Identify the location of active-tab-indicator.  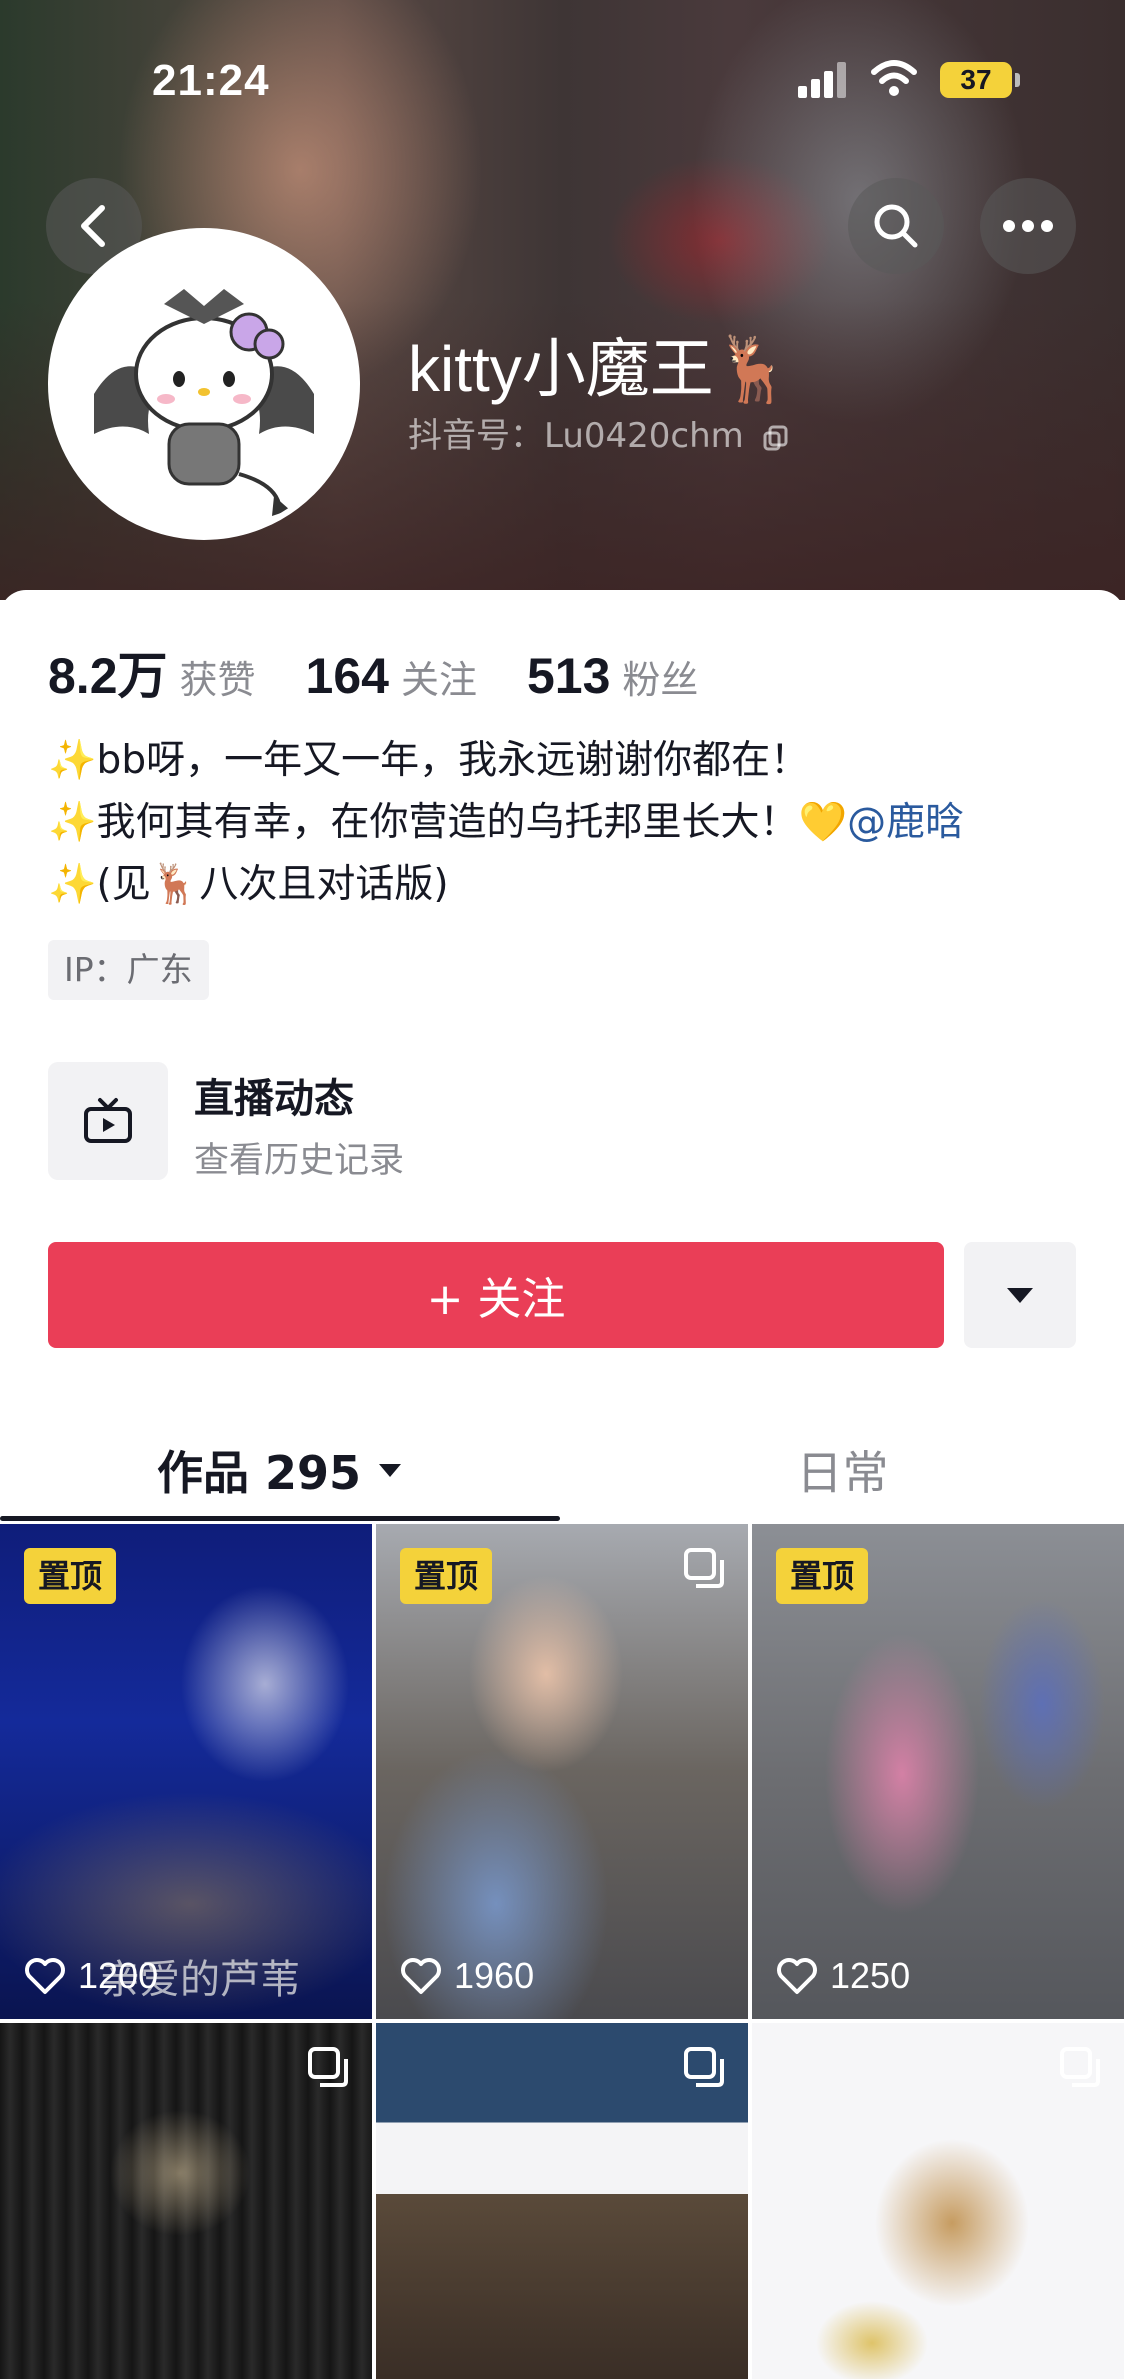
(280, 1518).